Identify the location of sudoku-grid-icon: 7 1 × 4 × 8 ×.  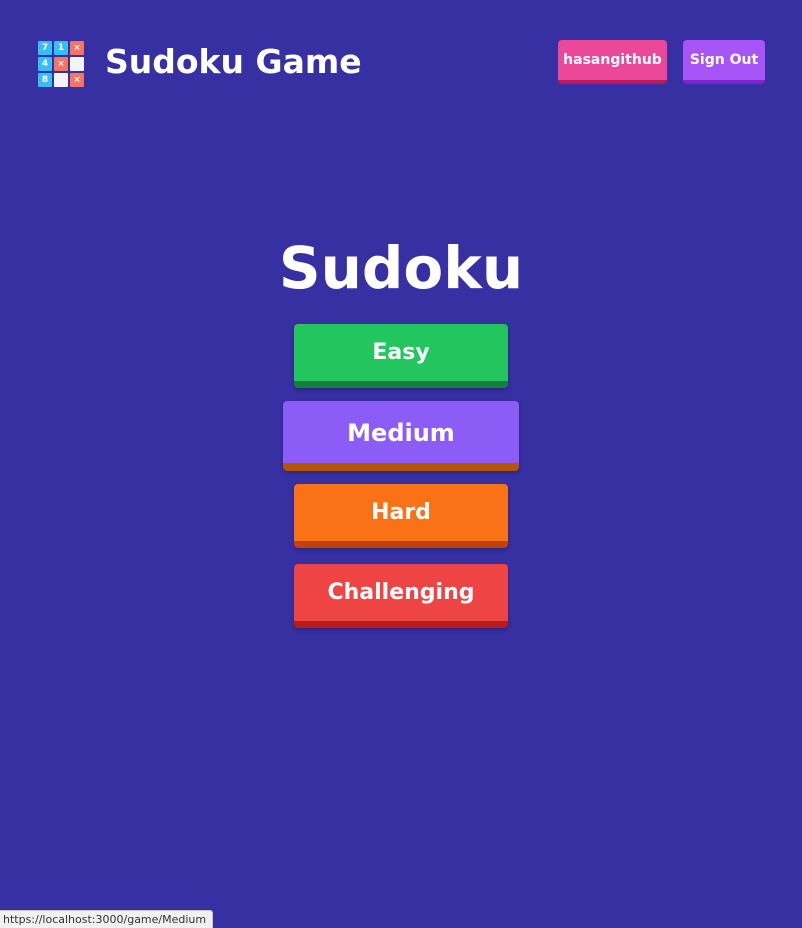
(61, 64).